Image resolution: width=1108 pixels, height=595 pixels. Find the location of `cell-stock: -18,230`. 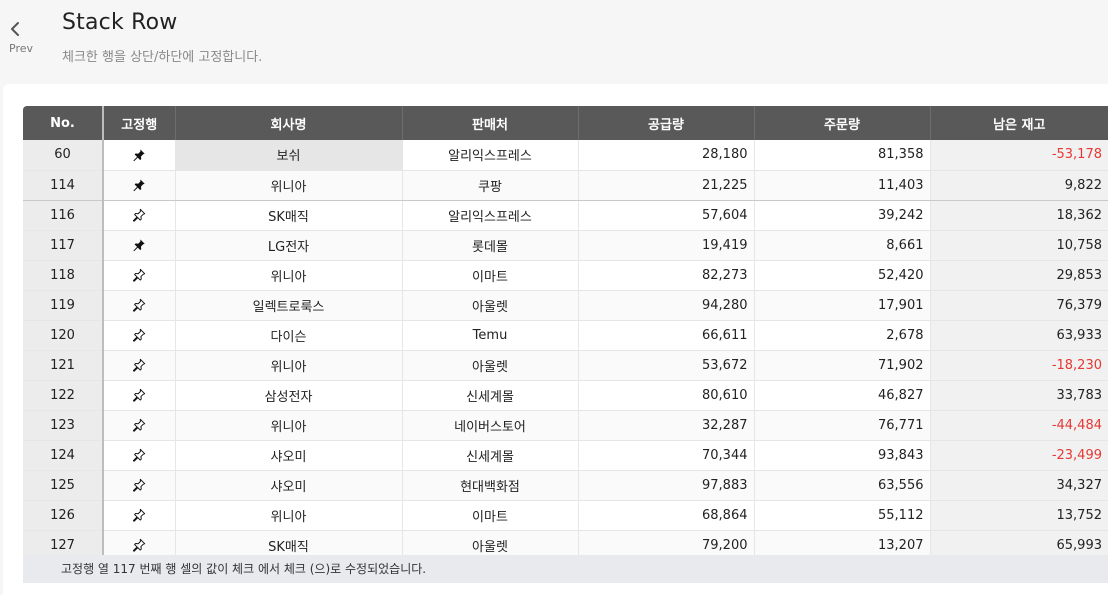

cell-stock: -18,230 is located at coordinates (1019, 365).